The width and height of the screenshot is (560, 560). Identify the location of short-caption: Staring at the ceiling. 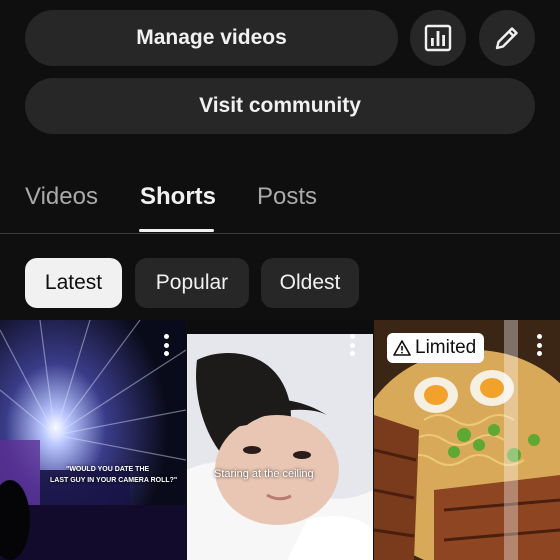
(264, 474).